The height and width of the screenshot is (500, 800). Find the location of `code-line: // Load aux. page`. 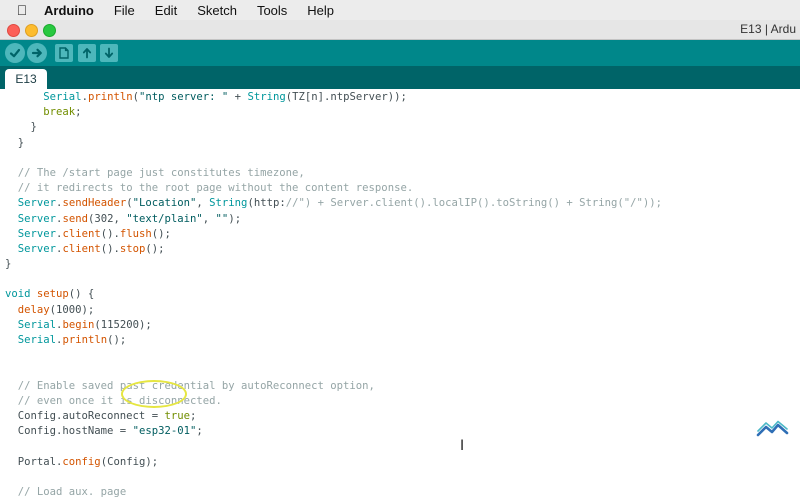

code-line: // Load aux. page is located at coordinates (333, 492).